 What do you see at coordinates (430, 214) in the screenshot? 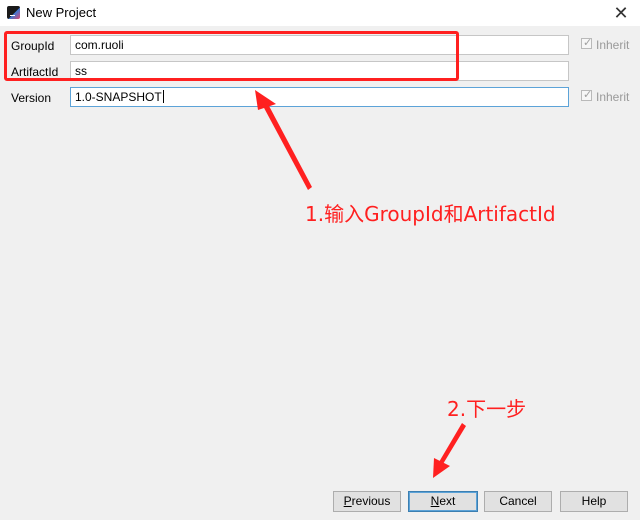
I see `annotation-step1: 1.输入GroupId和ArtifactId` at bounding box center [430, 214].